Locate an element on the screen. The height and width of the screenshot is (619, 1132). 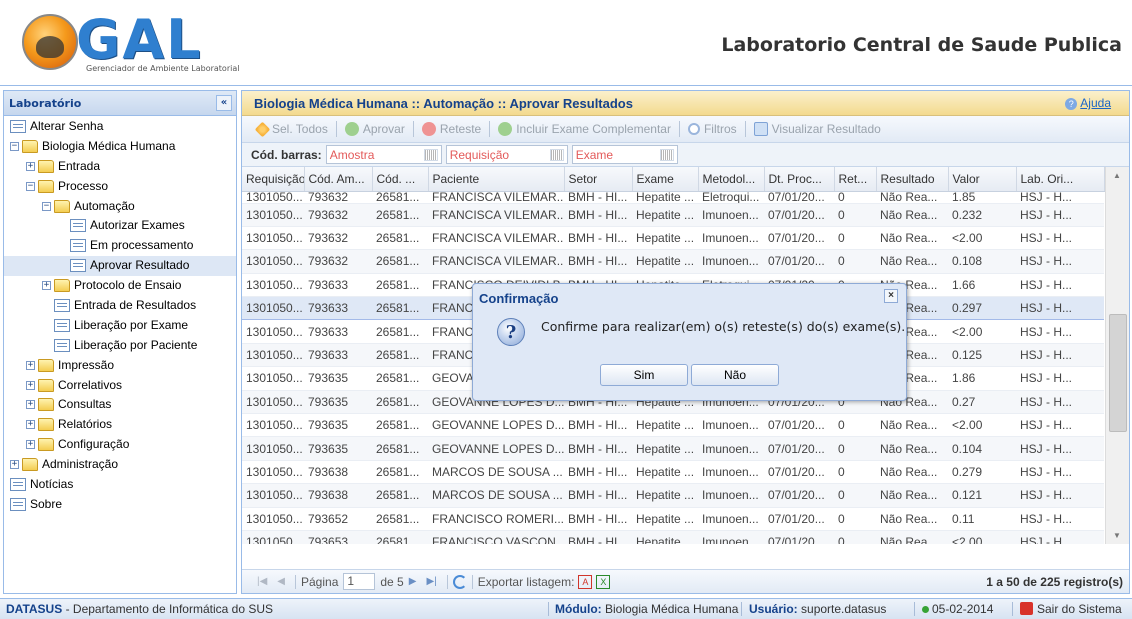
column-header: Requisição is located at coordinates (273, 179).